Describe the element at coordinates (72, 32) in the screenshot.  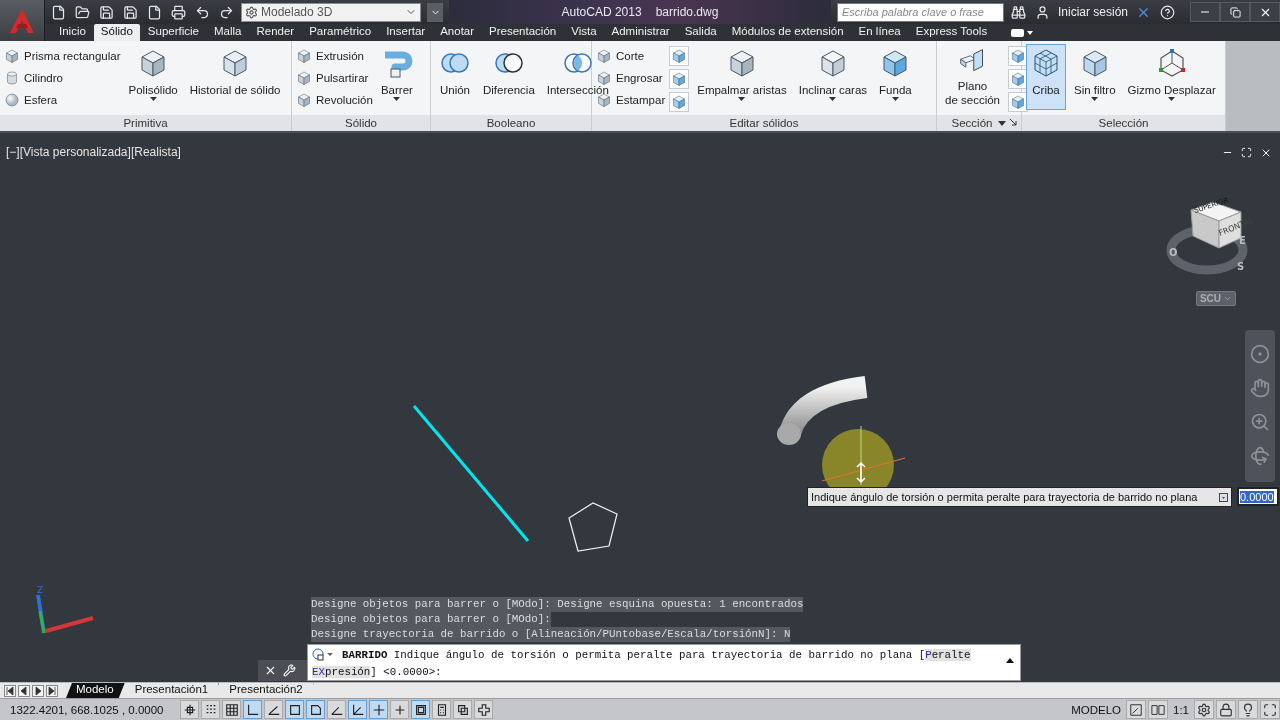
I see `ribbon-tab: Inicio` at that location.